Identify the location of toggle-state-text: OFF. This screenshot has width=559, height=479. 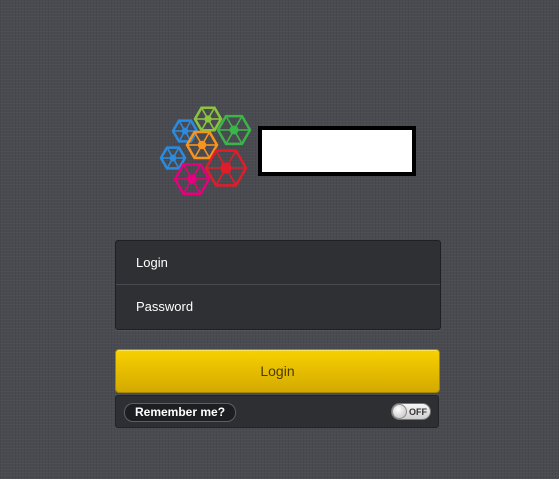
(418, 412).